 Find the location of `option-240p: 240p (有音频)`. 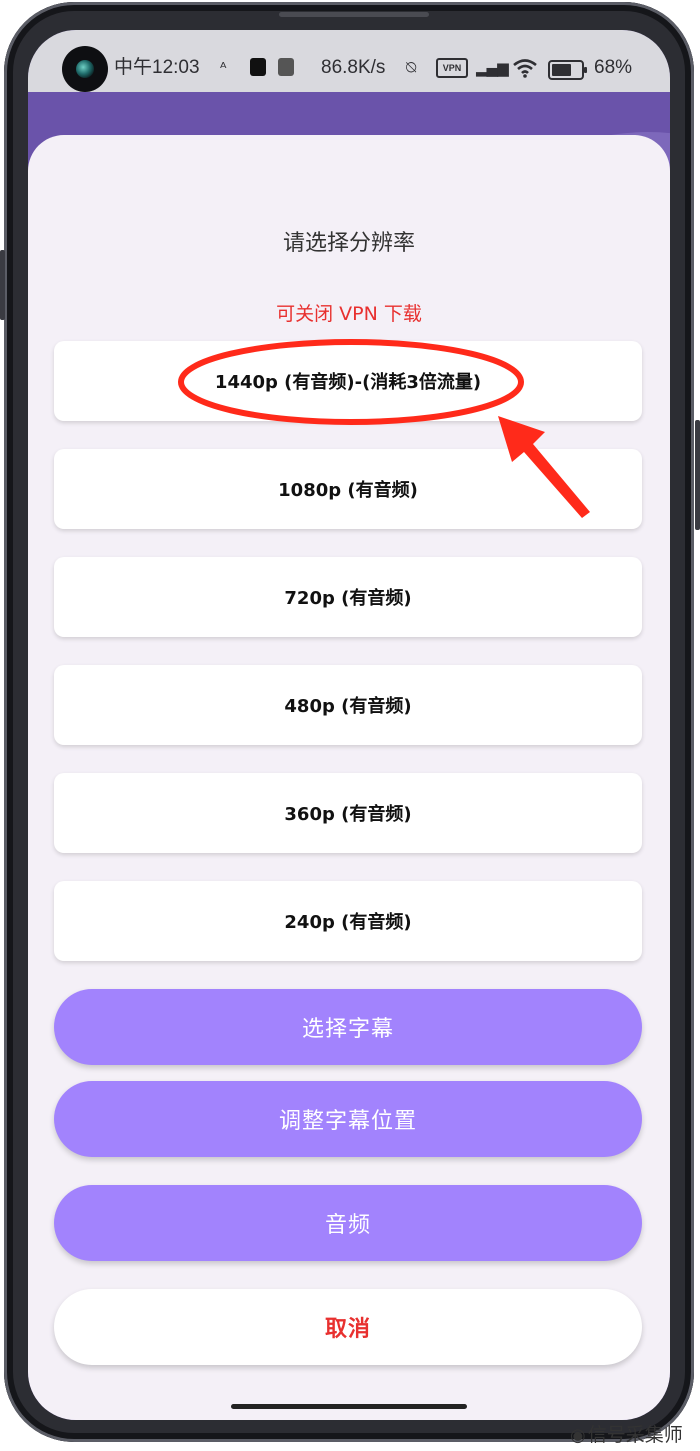

option-240p: 240p (有音频) is located at coordinates (348, 921).